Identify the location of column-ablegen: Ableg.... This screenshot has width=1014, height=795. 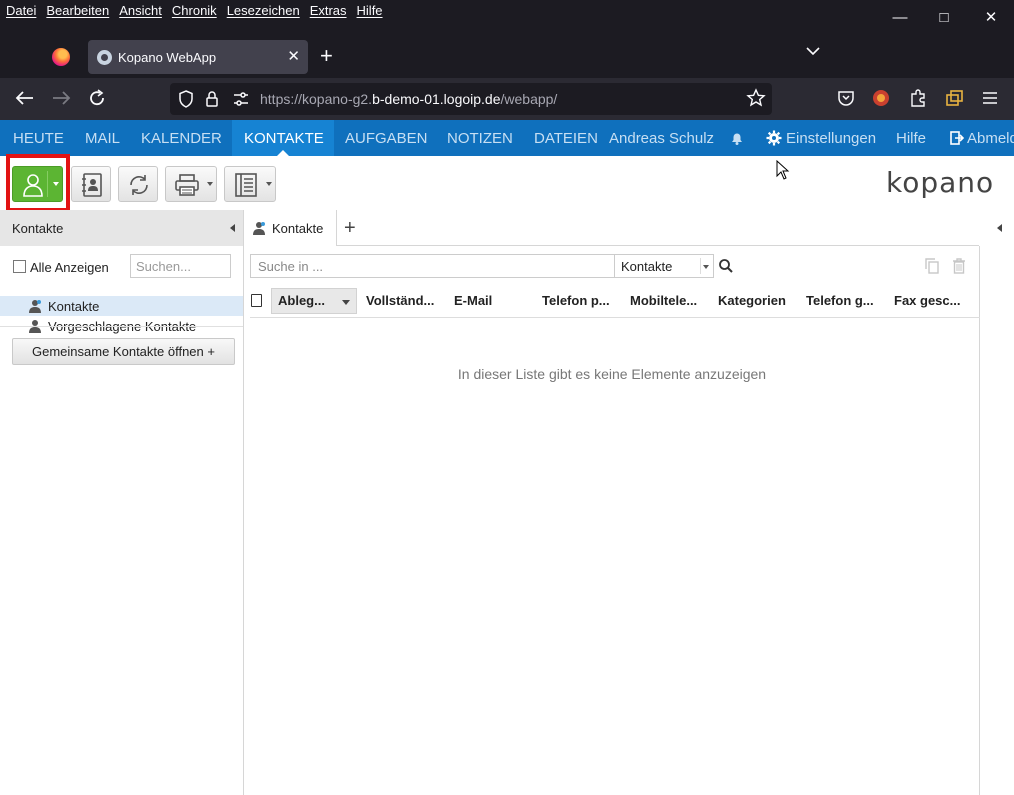
(301, 300).